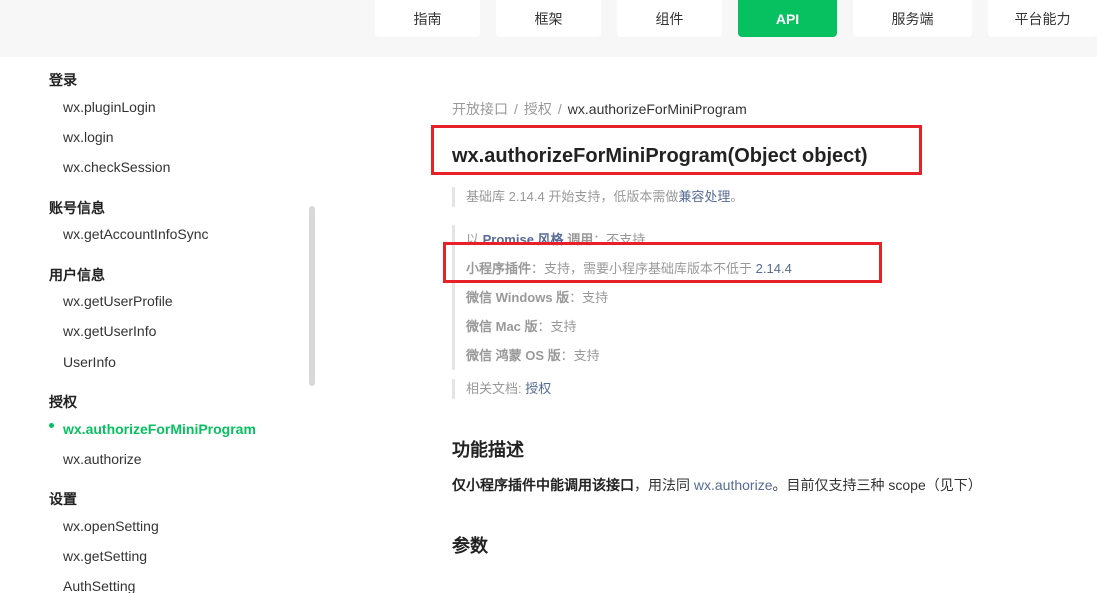 The height and width of the screenshot is (593, 1097). I want to click on support-mac-row: 微信 Mac 版：支持, so click(629, 326).